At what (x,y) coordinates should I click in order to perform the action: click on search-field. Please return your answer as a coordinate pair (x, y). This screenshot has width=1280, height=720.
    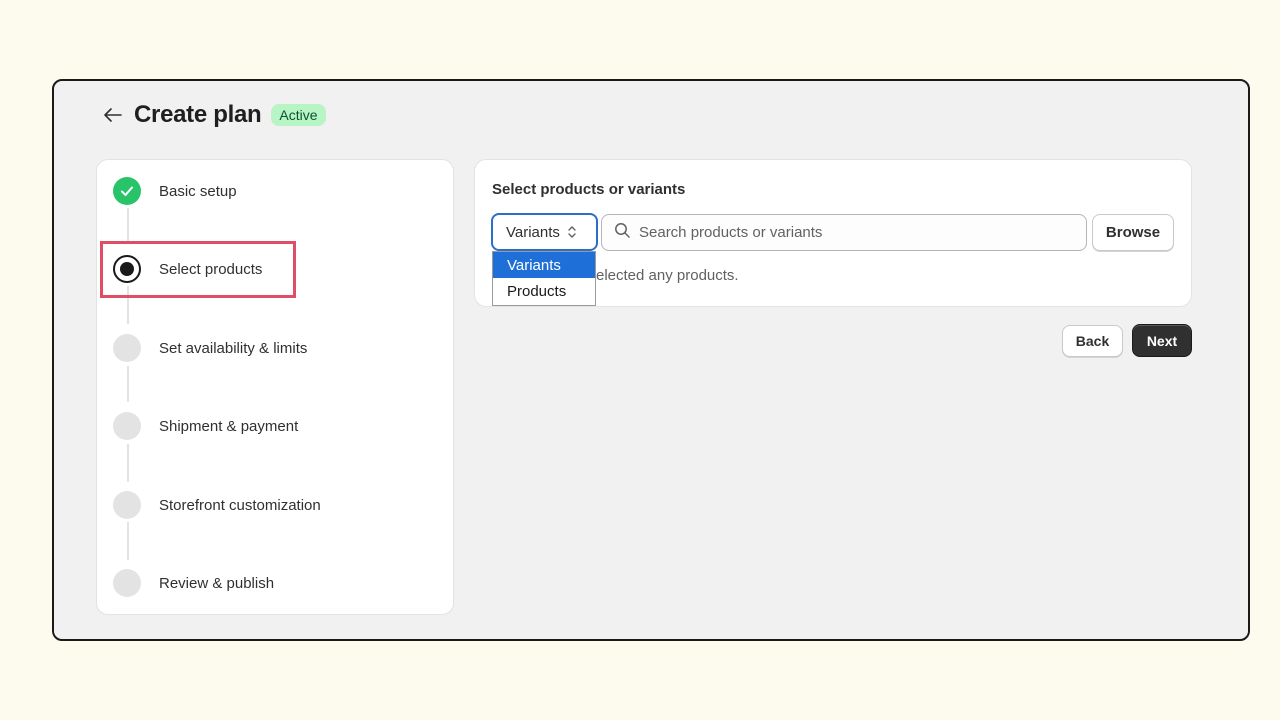
    Looking at the image, I should click on (844, 232).